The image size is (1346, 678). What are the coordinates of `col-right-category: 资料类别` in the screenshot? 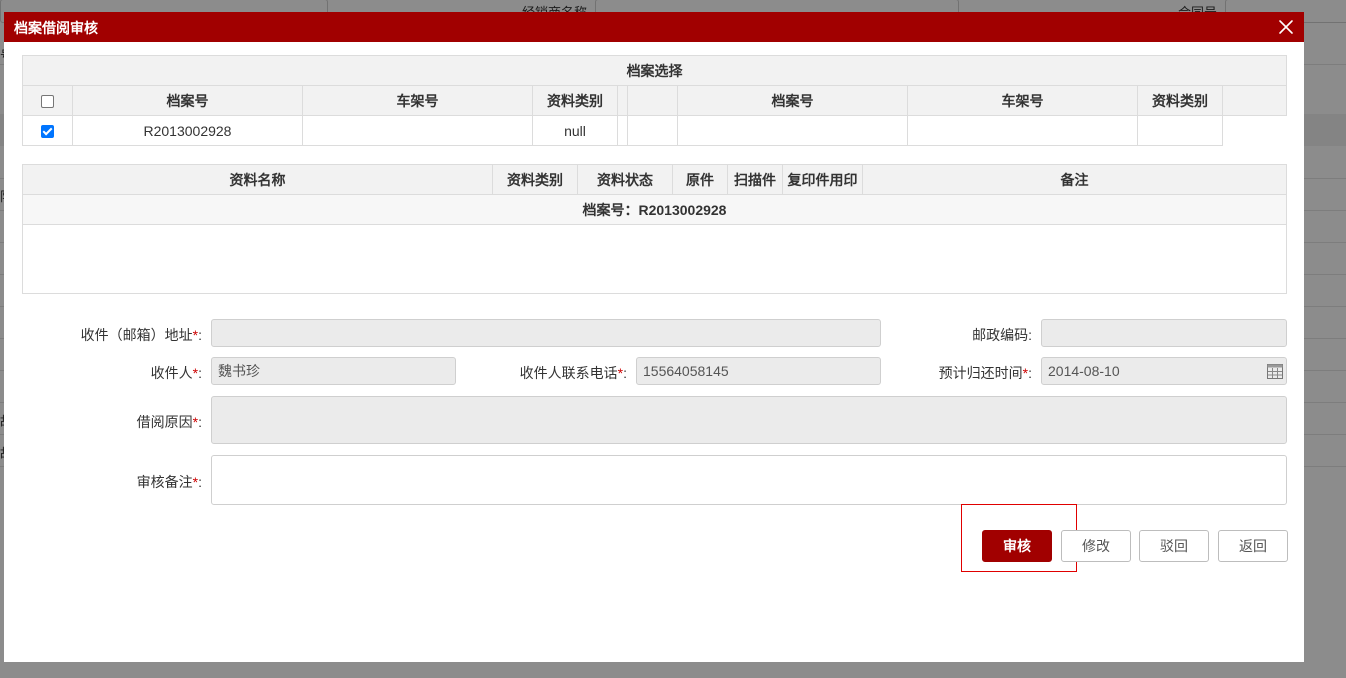 It's located at (1180, 100).